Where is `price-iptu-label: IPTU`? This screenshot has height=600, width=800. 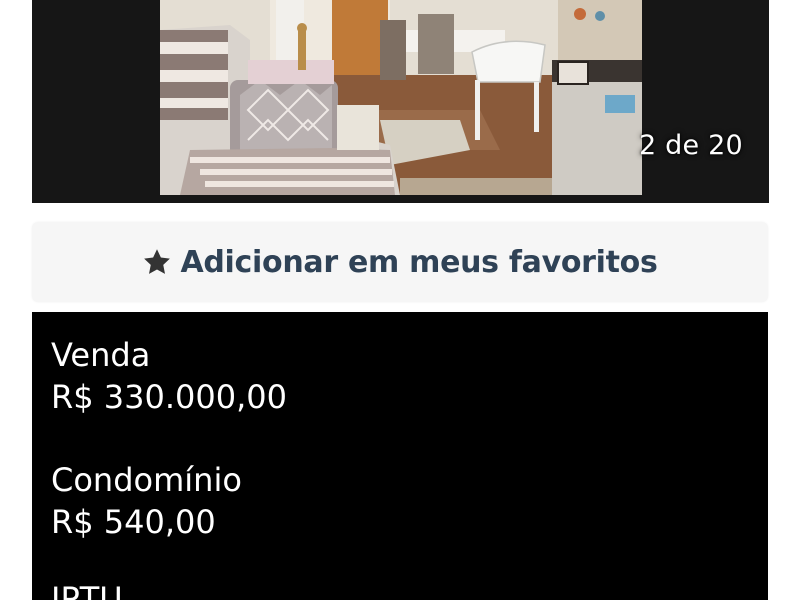 price-iptu-label: IPTU is located at coordinates (87, 590).